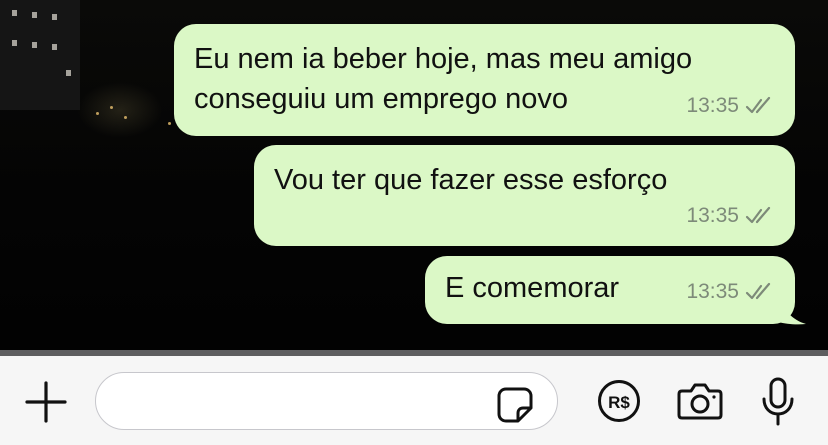 The width and height of the screenshot is (828, 445). I want to click on payment-button: R$, so click(619, 401).